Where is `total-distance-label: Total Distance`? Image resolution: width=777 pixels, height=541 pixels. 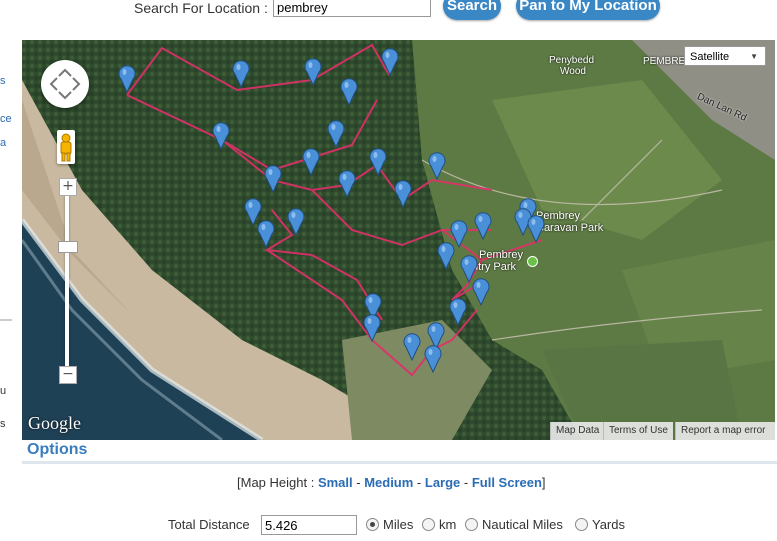
total-distance-label: Total Distance is located at coordinates (209, 524).